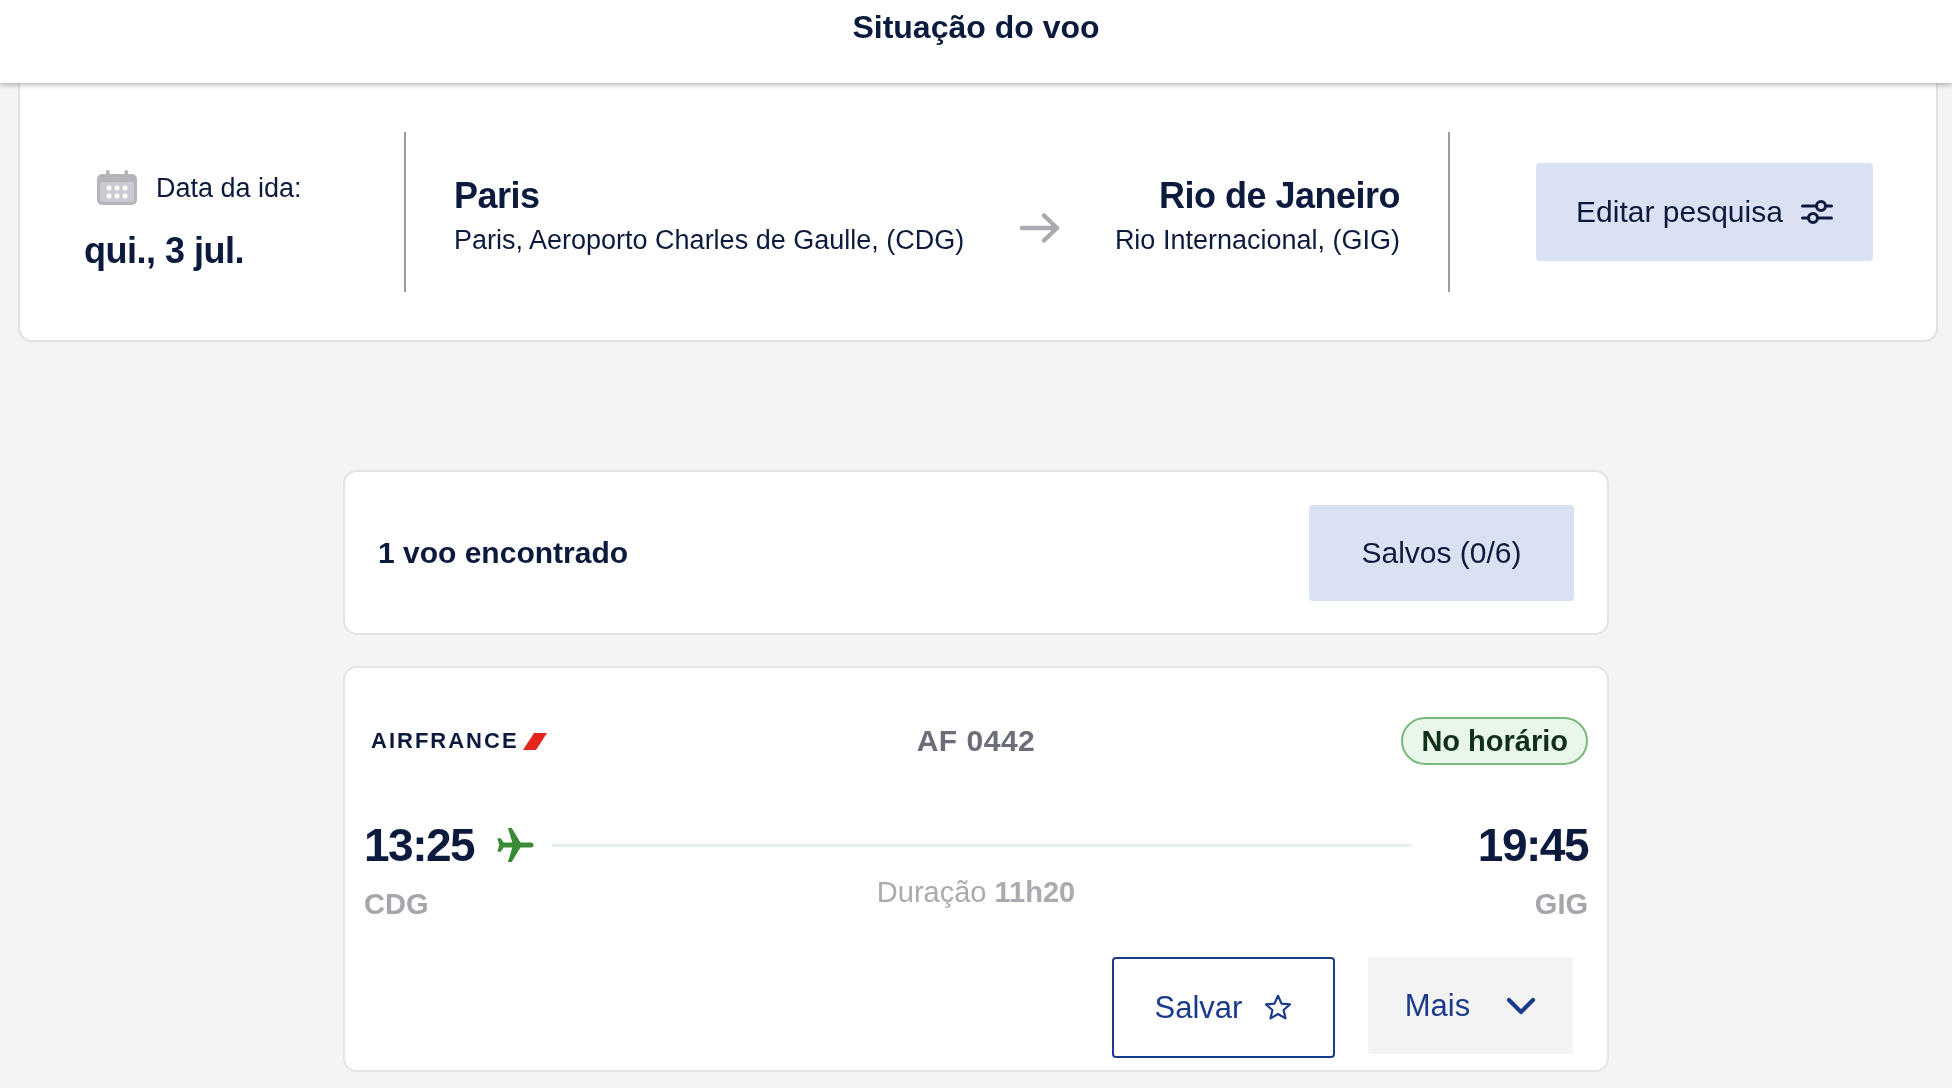 This screenshot has width=1952, height=1088. What do you see at coordinates (503, 552) in the screenshot?
I see `results-count: 1 voo encontrado` at bounding box center [503, 552].